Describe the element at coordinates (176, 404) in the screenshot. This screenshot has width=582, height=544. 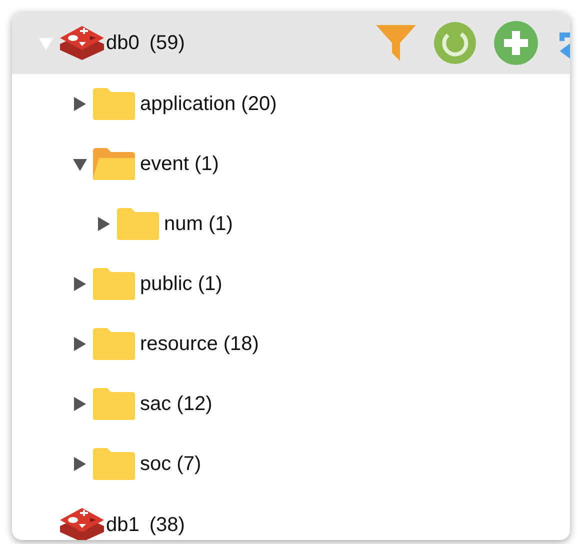
I see `folder-label: sac (12)` at that location.